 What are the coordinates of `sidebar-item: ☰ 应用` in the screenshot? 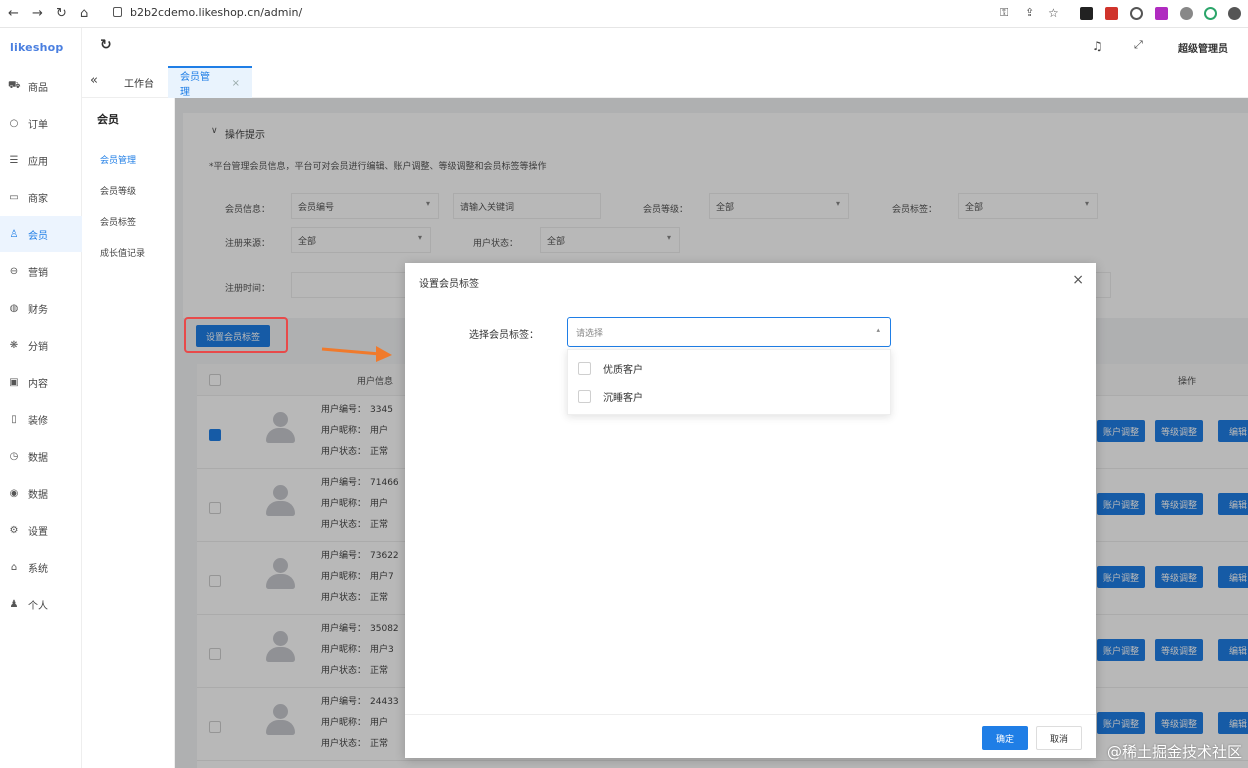 It's located at (41, 160).